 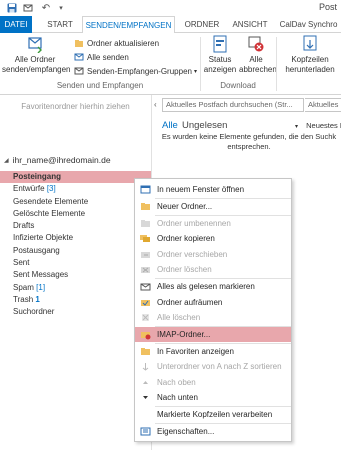 I want to click on folder-item-postausgang: Postausgang, so click(x=75, y=251).